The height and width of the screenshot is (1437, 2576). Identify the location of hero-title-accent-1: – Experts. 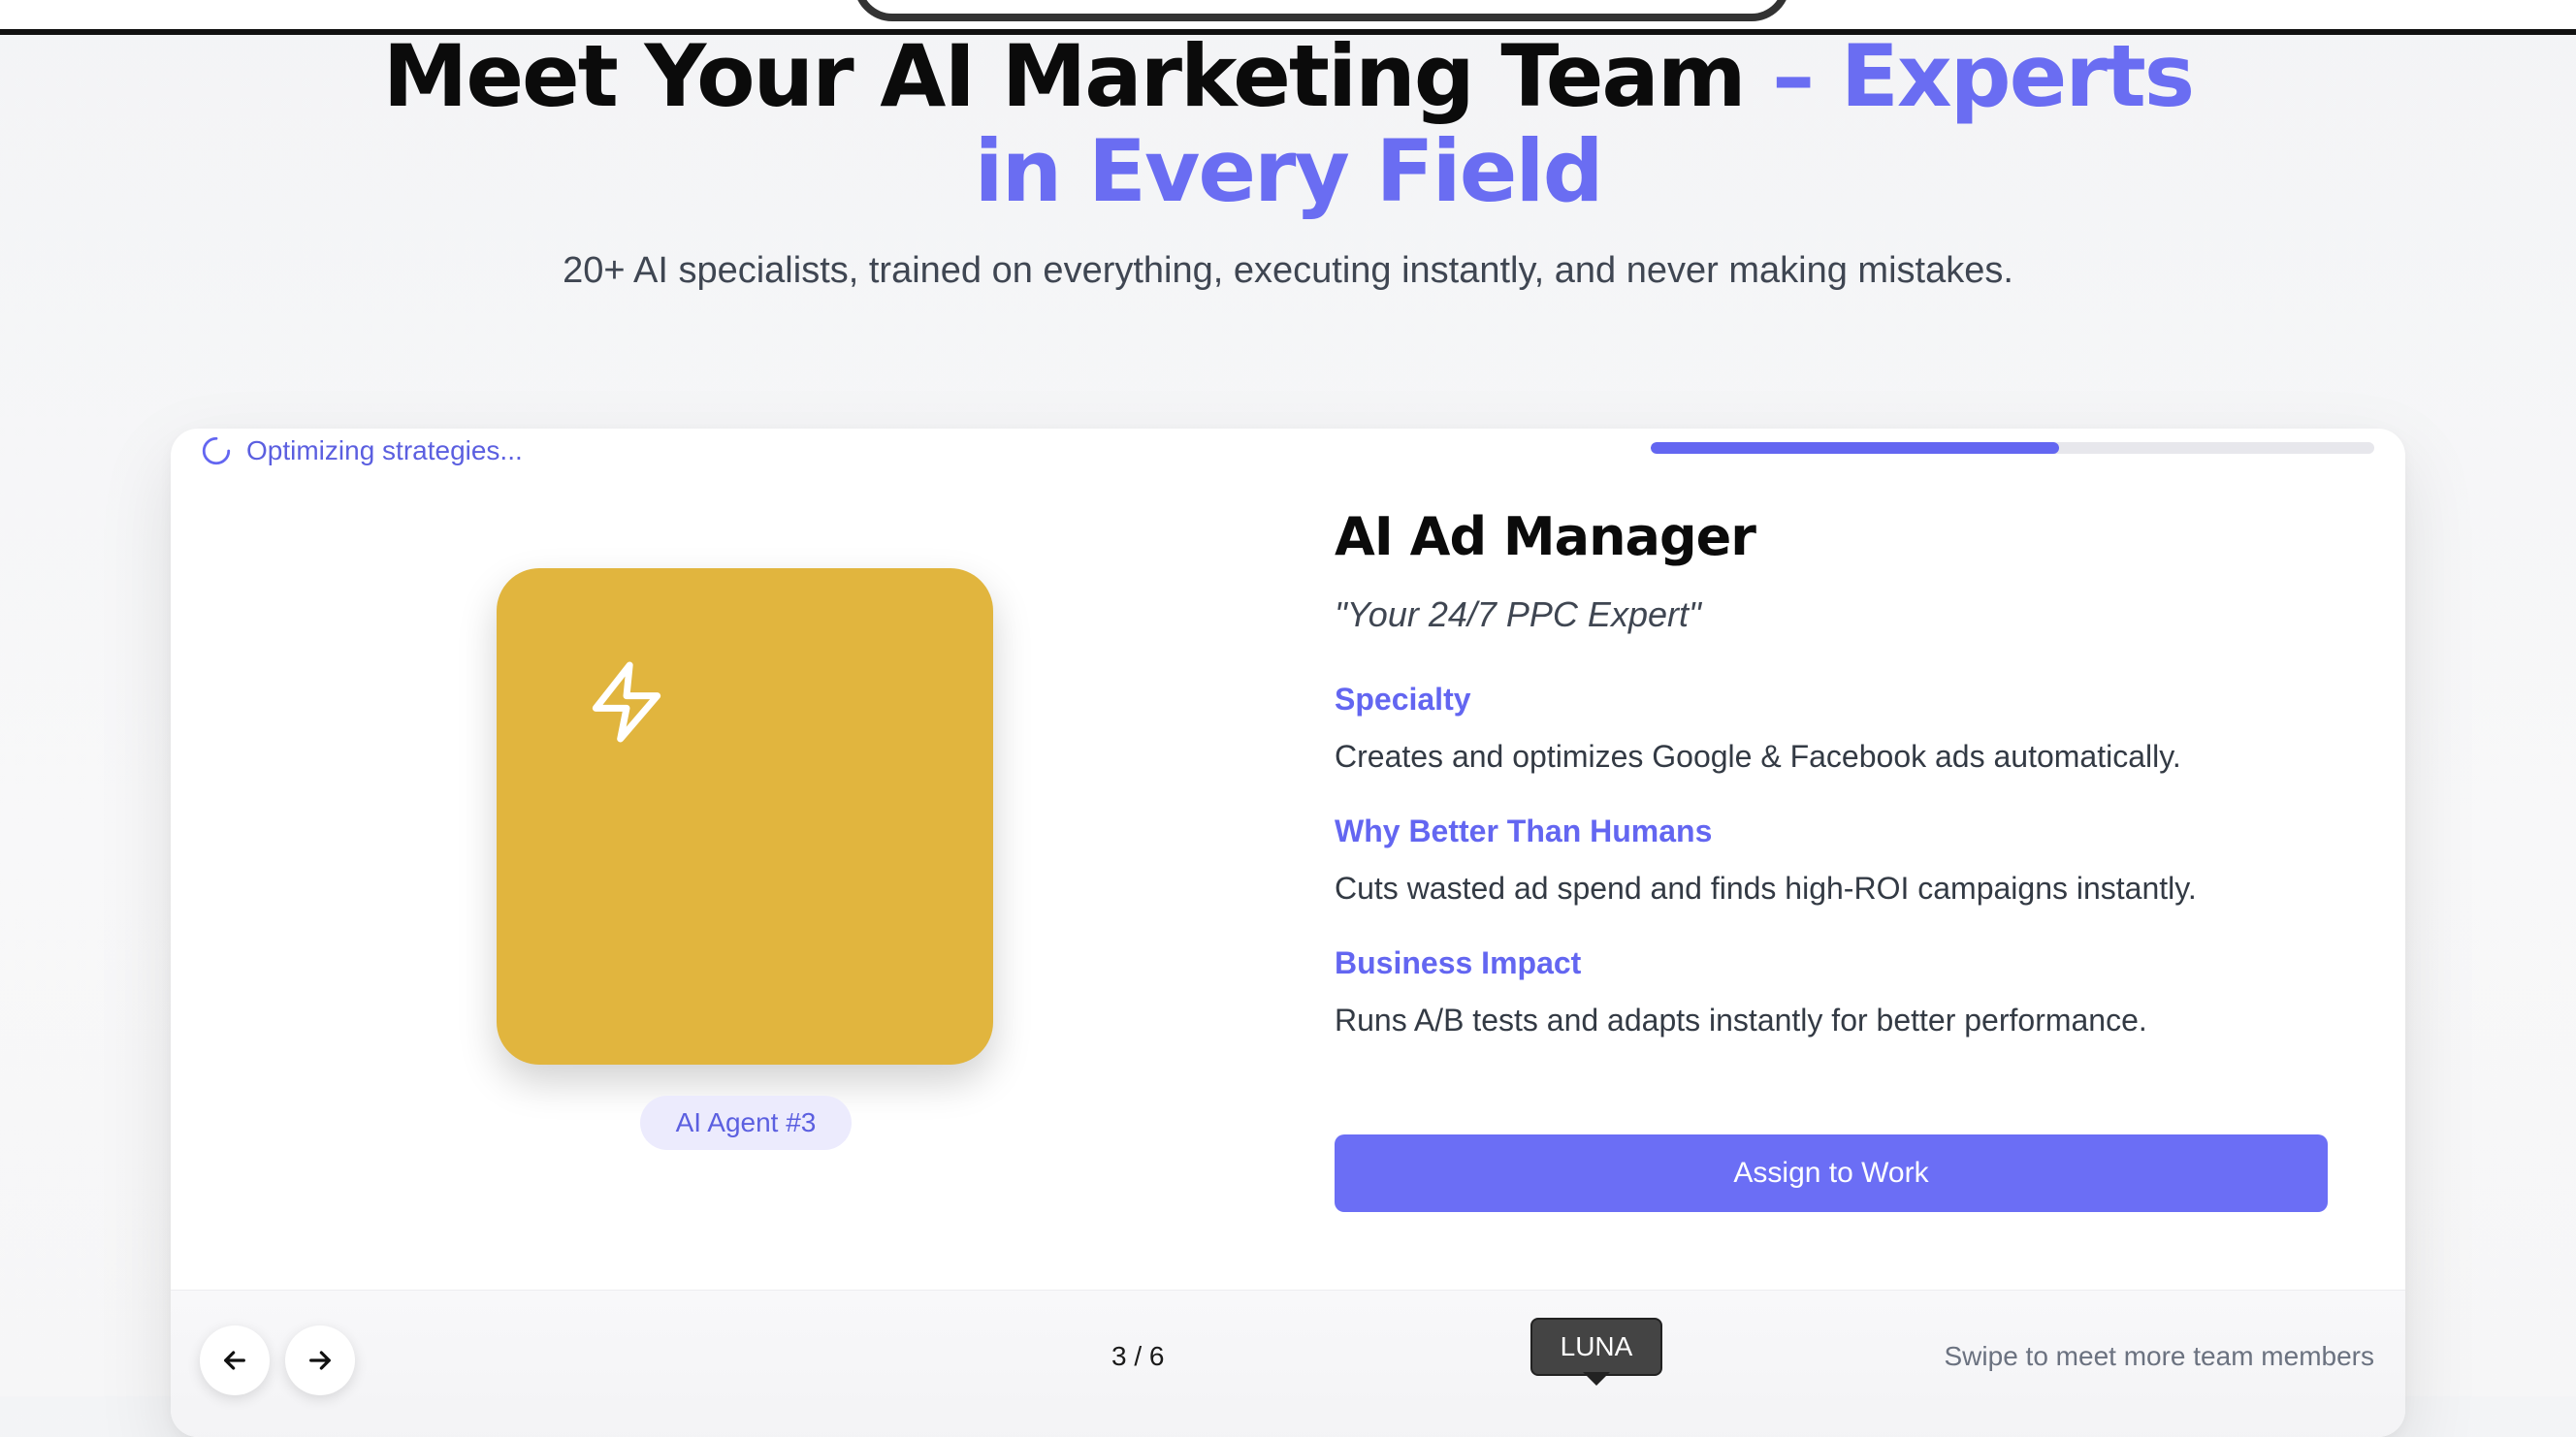
(1969, 76).